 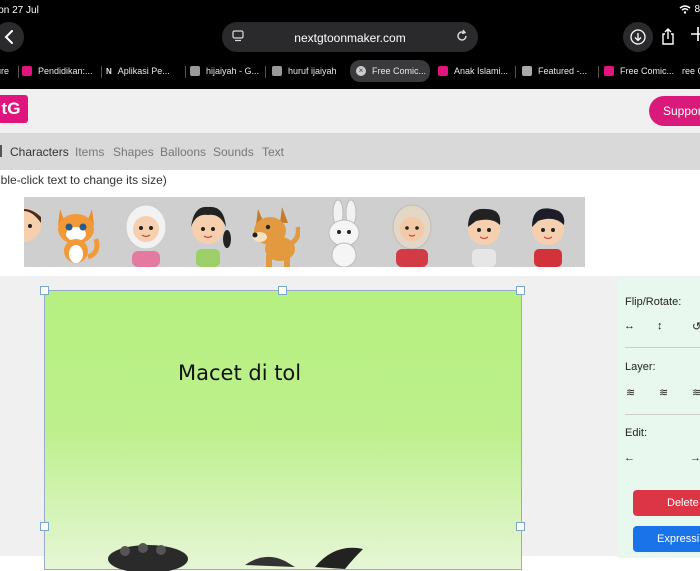 I want to click on tab-9: ree C, so click(x=691, y=71).